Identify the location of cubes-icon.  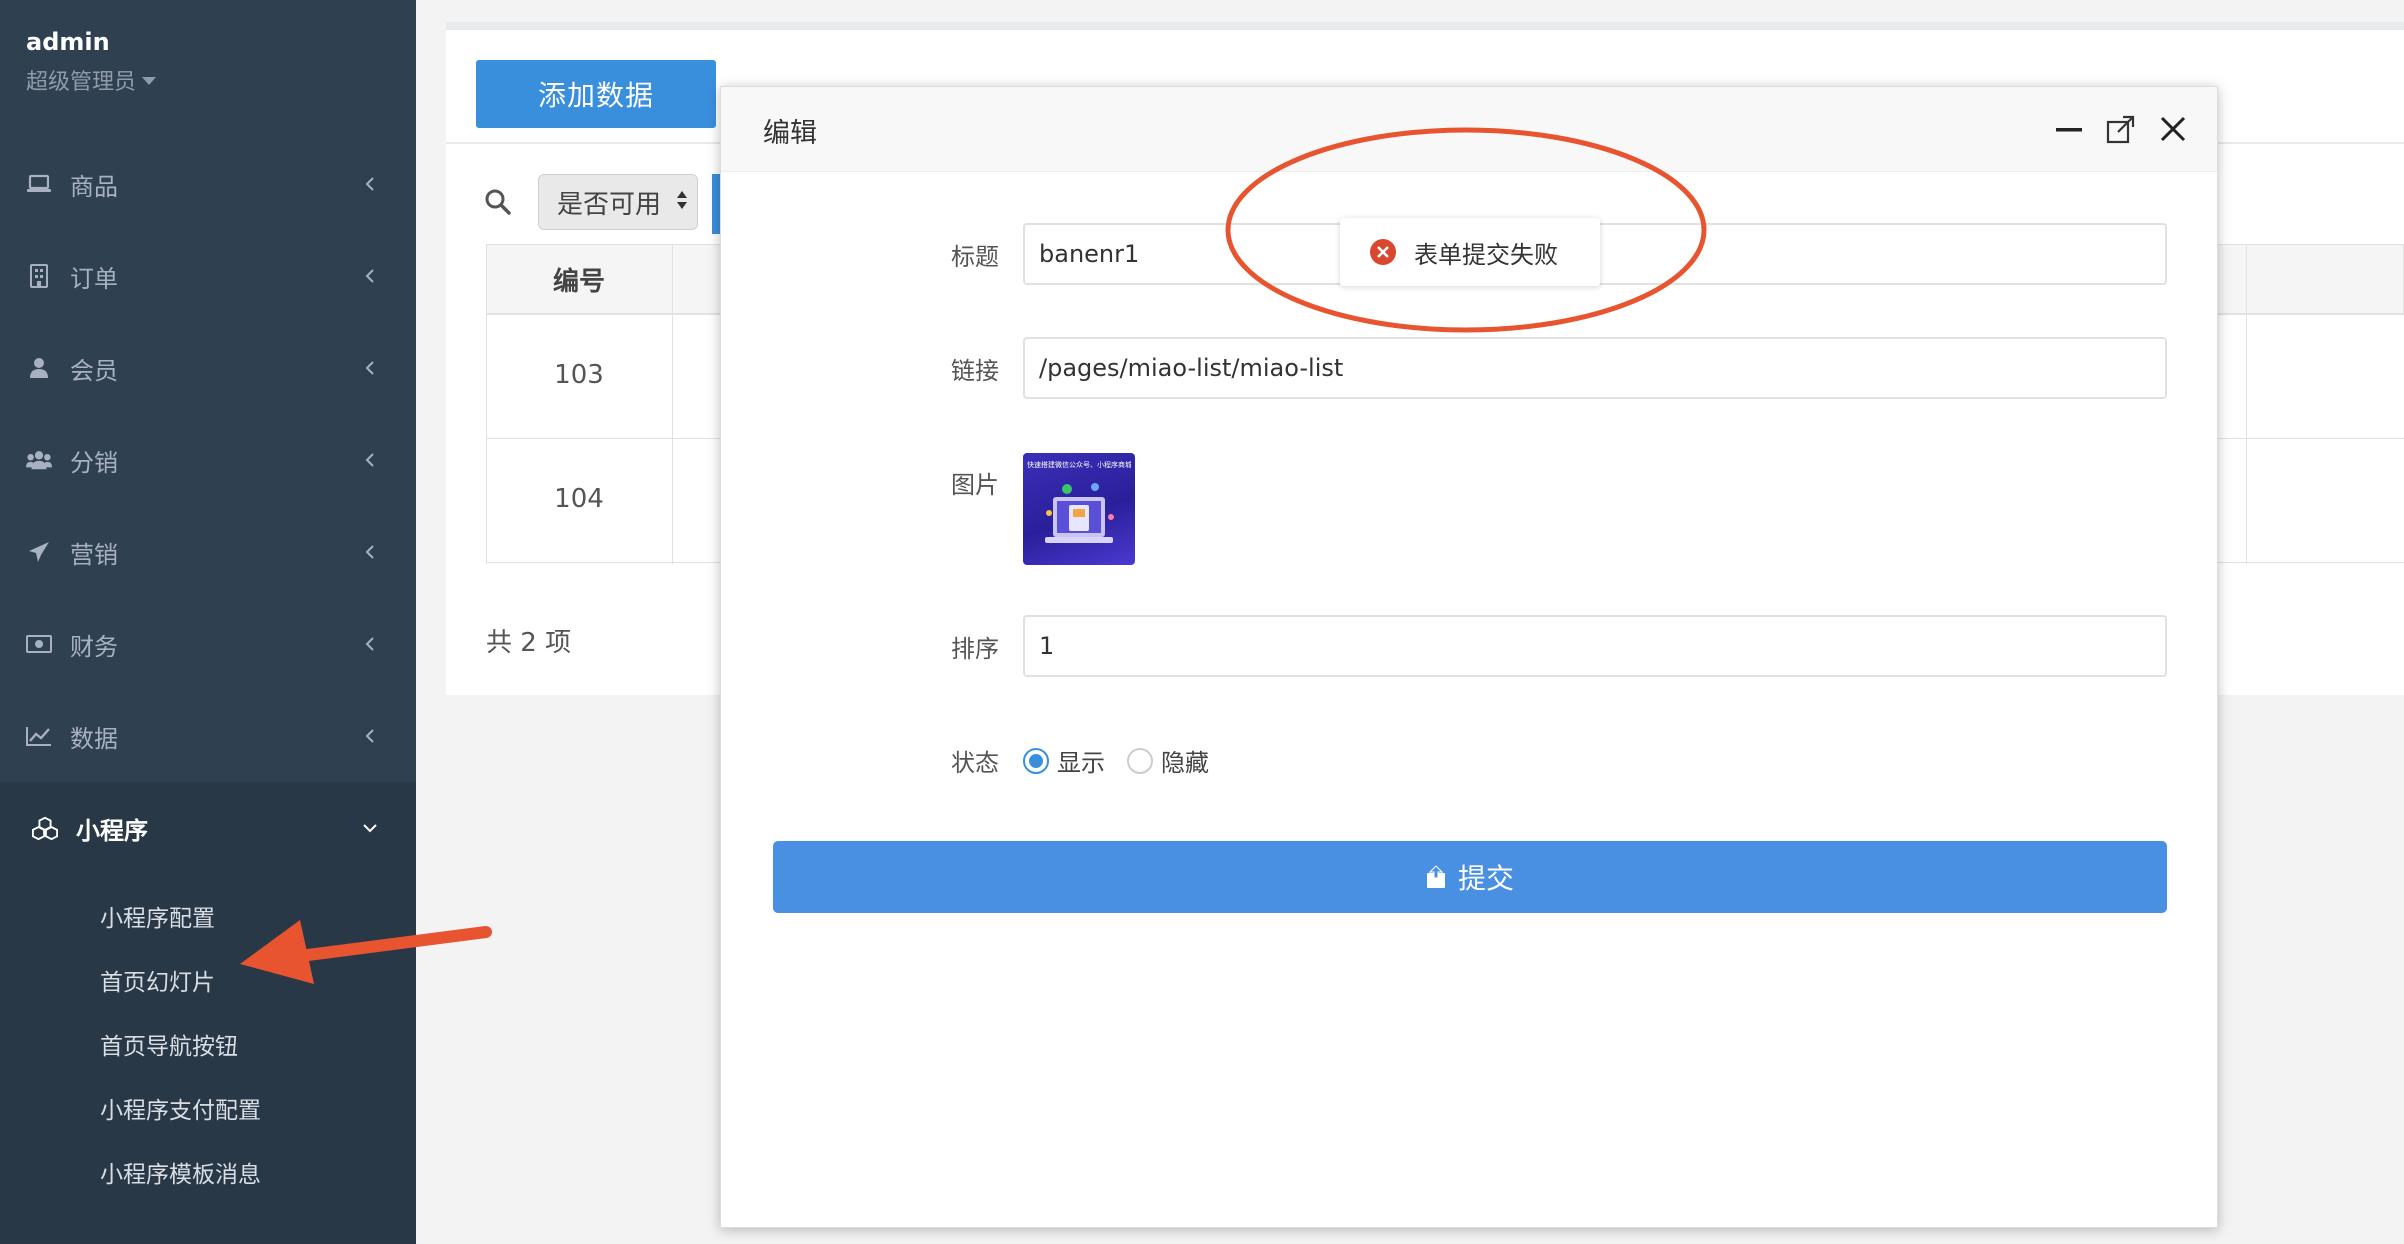
(45, 828).